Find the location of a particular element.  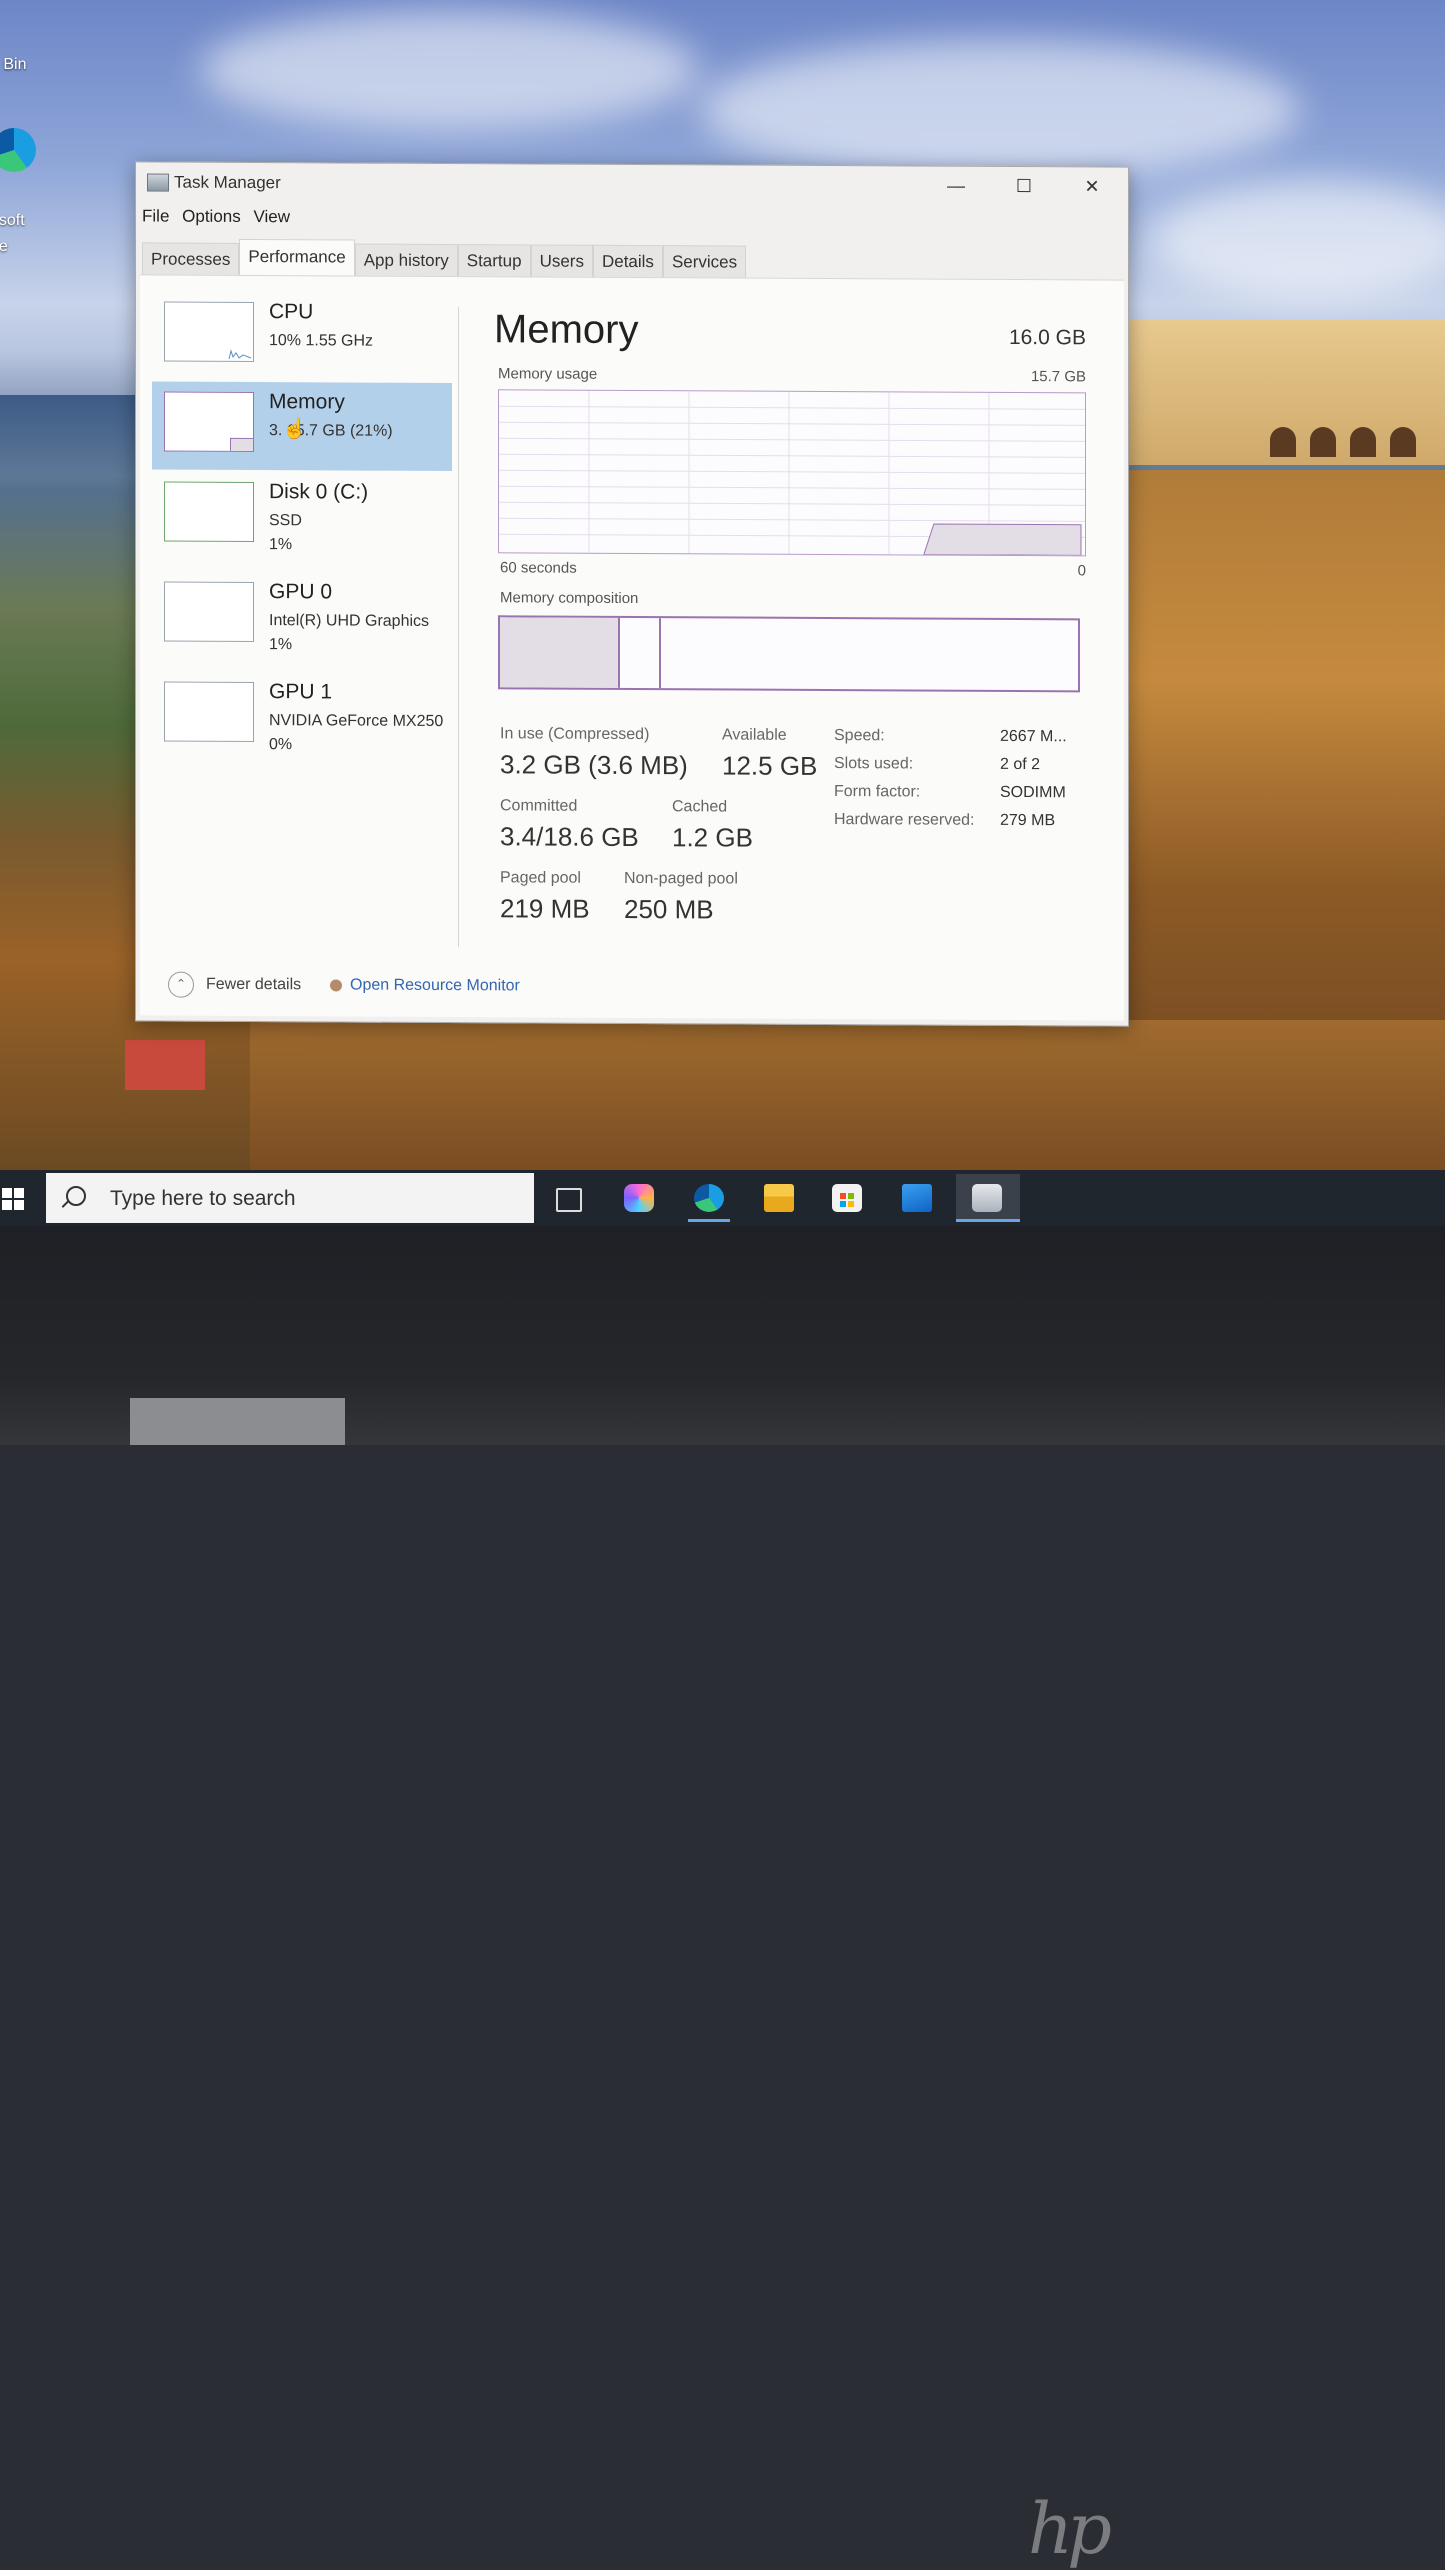

hp-logo: hp is located at coordinates (1070, 2529).